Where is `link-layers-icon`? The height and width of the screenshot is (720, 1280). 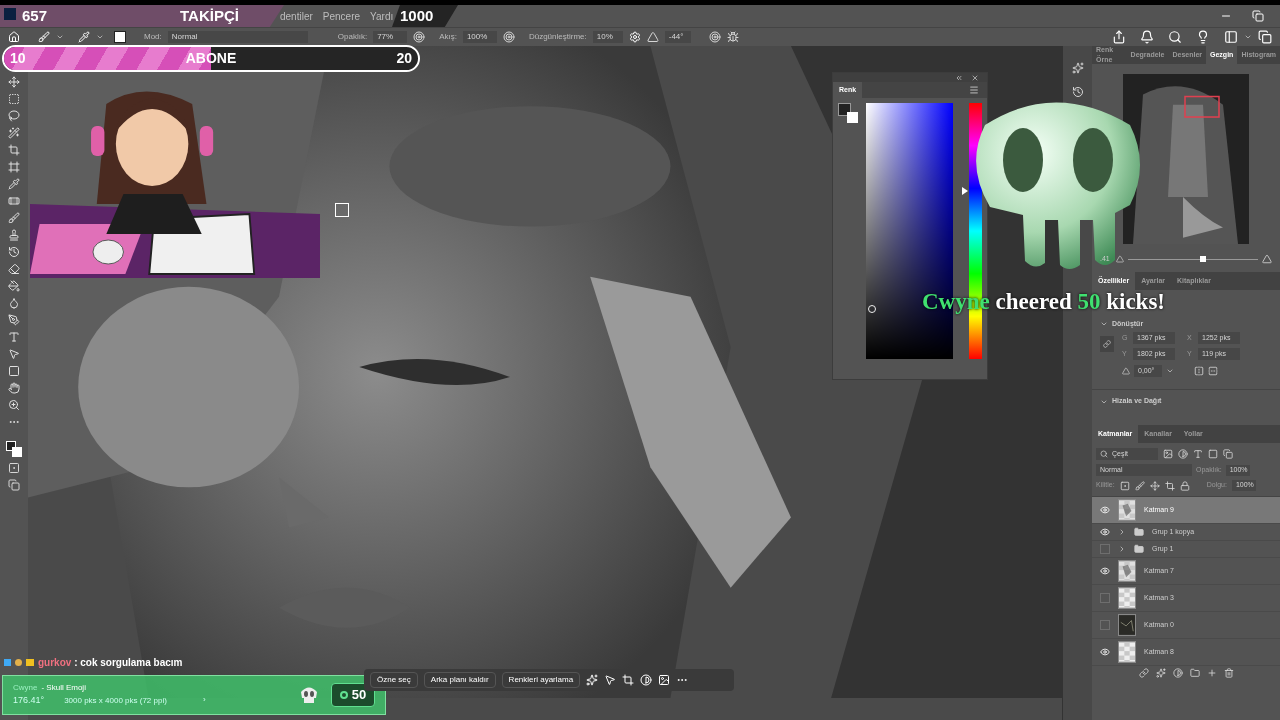
link-layers-icon is located at coordinates (1143, 673).